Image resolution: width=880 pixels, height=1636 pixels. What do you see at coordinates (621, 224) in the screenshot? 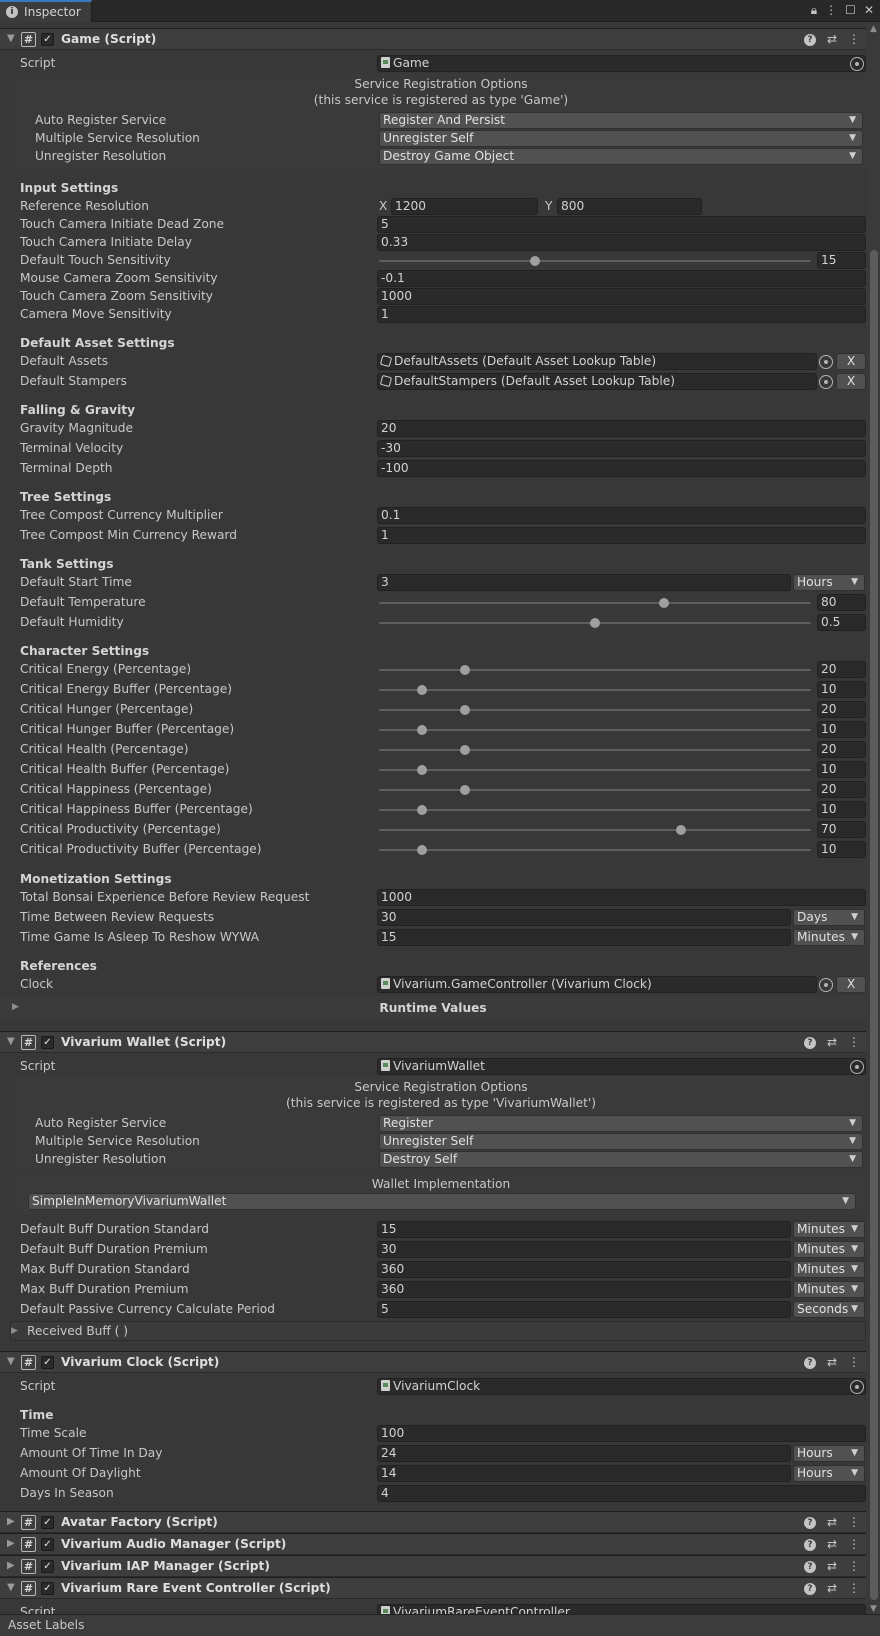
I see `tc-dead-zone-field: 5` at bounding box center [621, 224].